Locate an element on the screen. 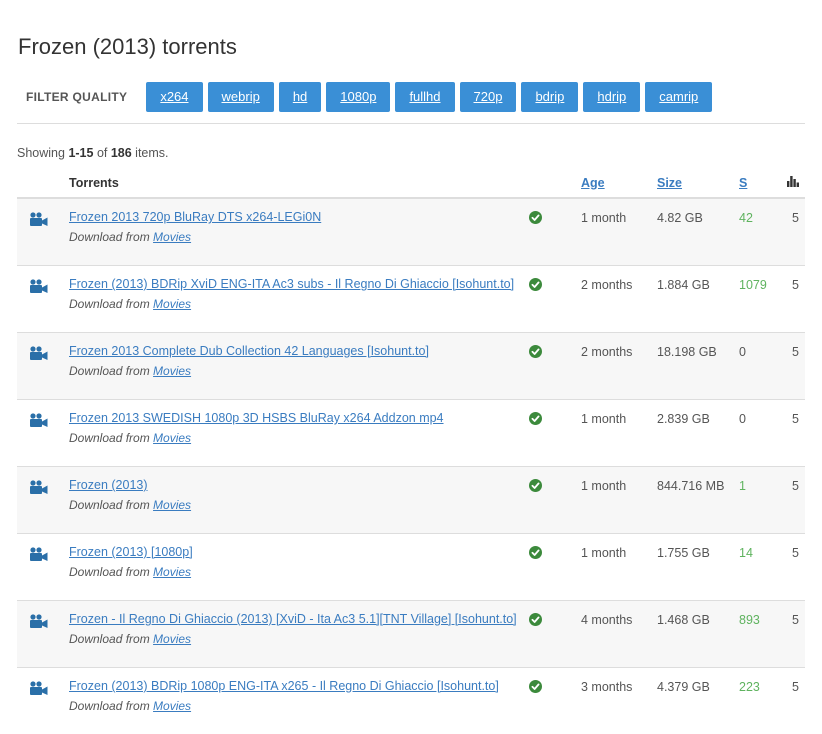  row-size: 4.82 GB is located at coordinates (698, 232).